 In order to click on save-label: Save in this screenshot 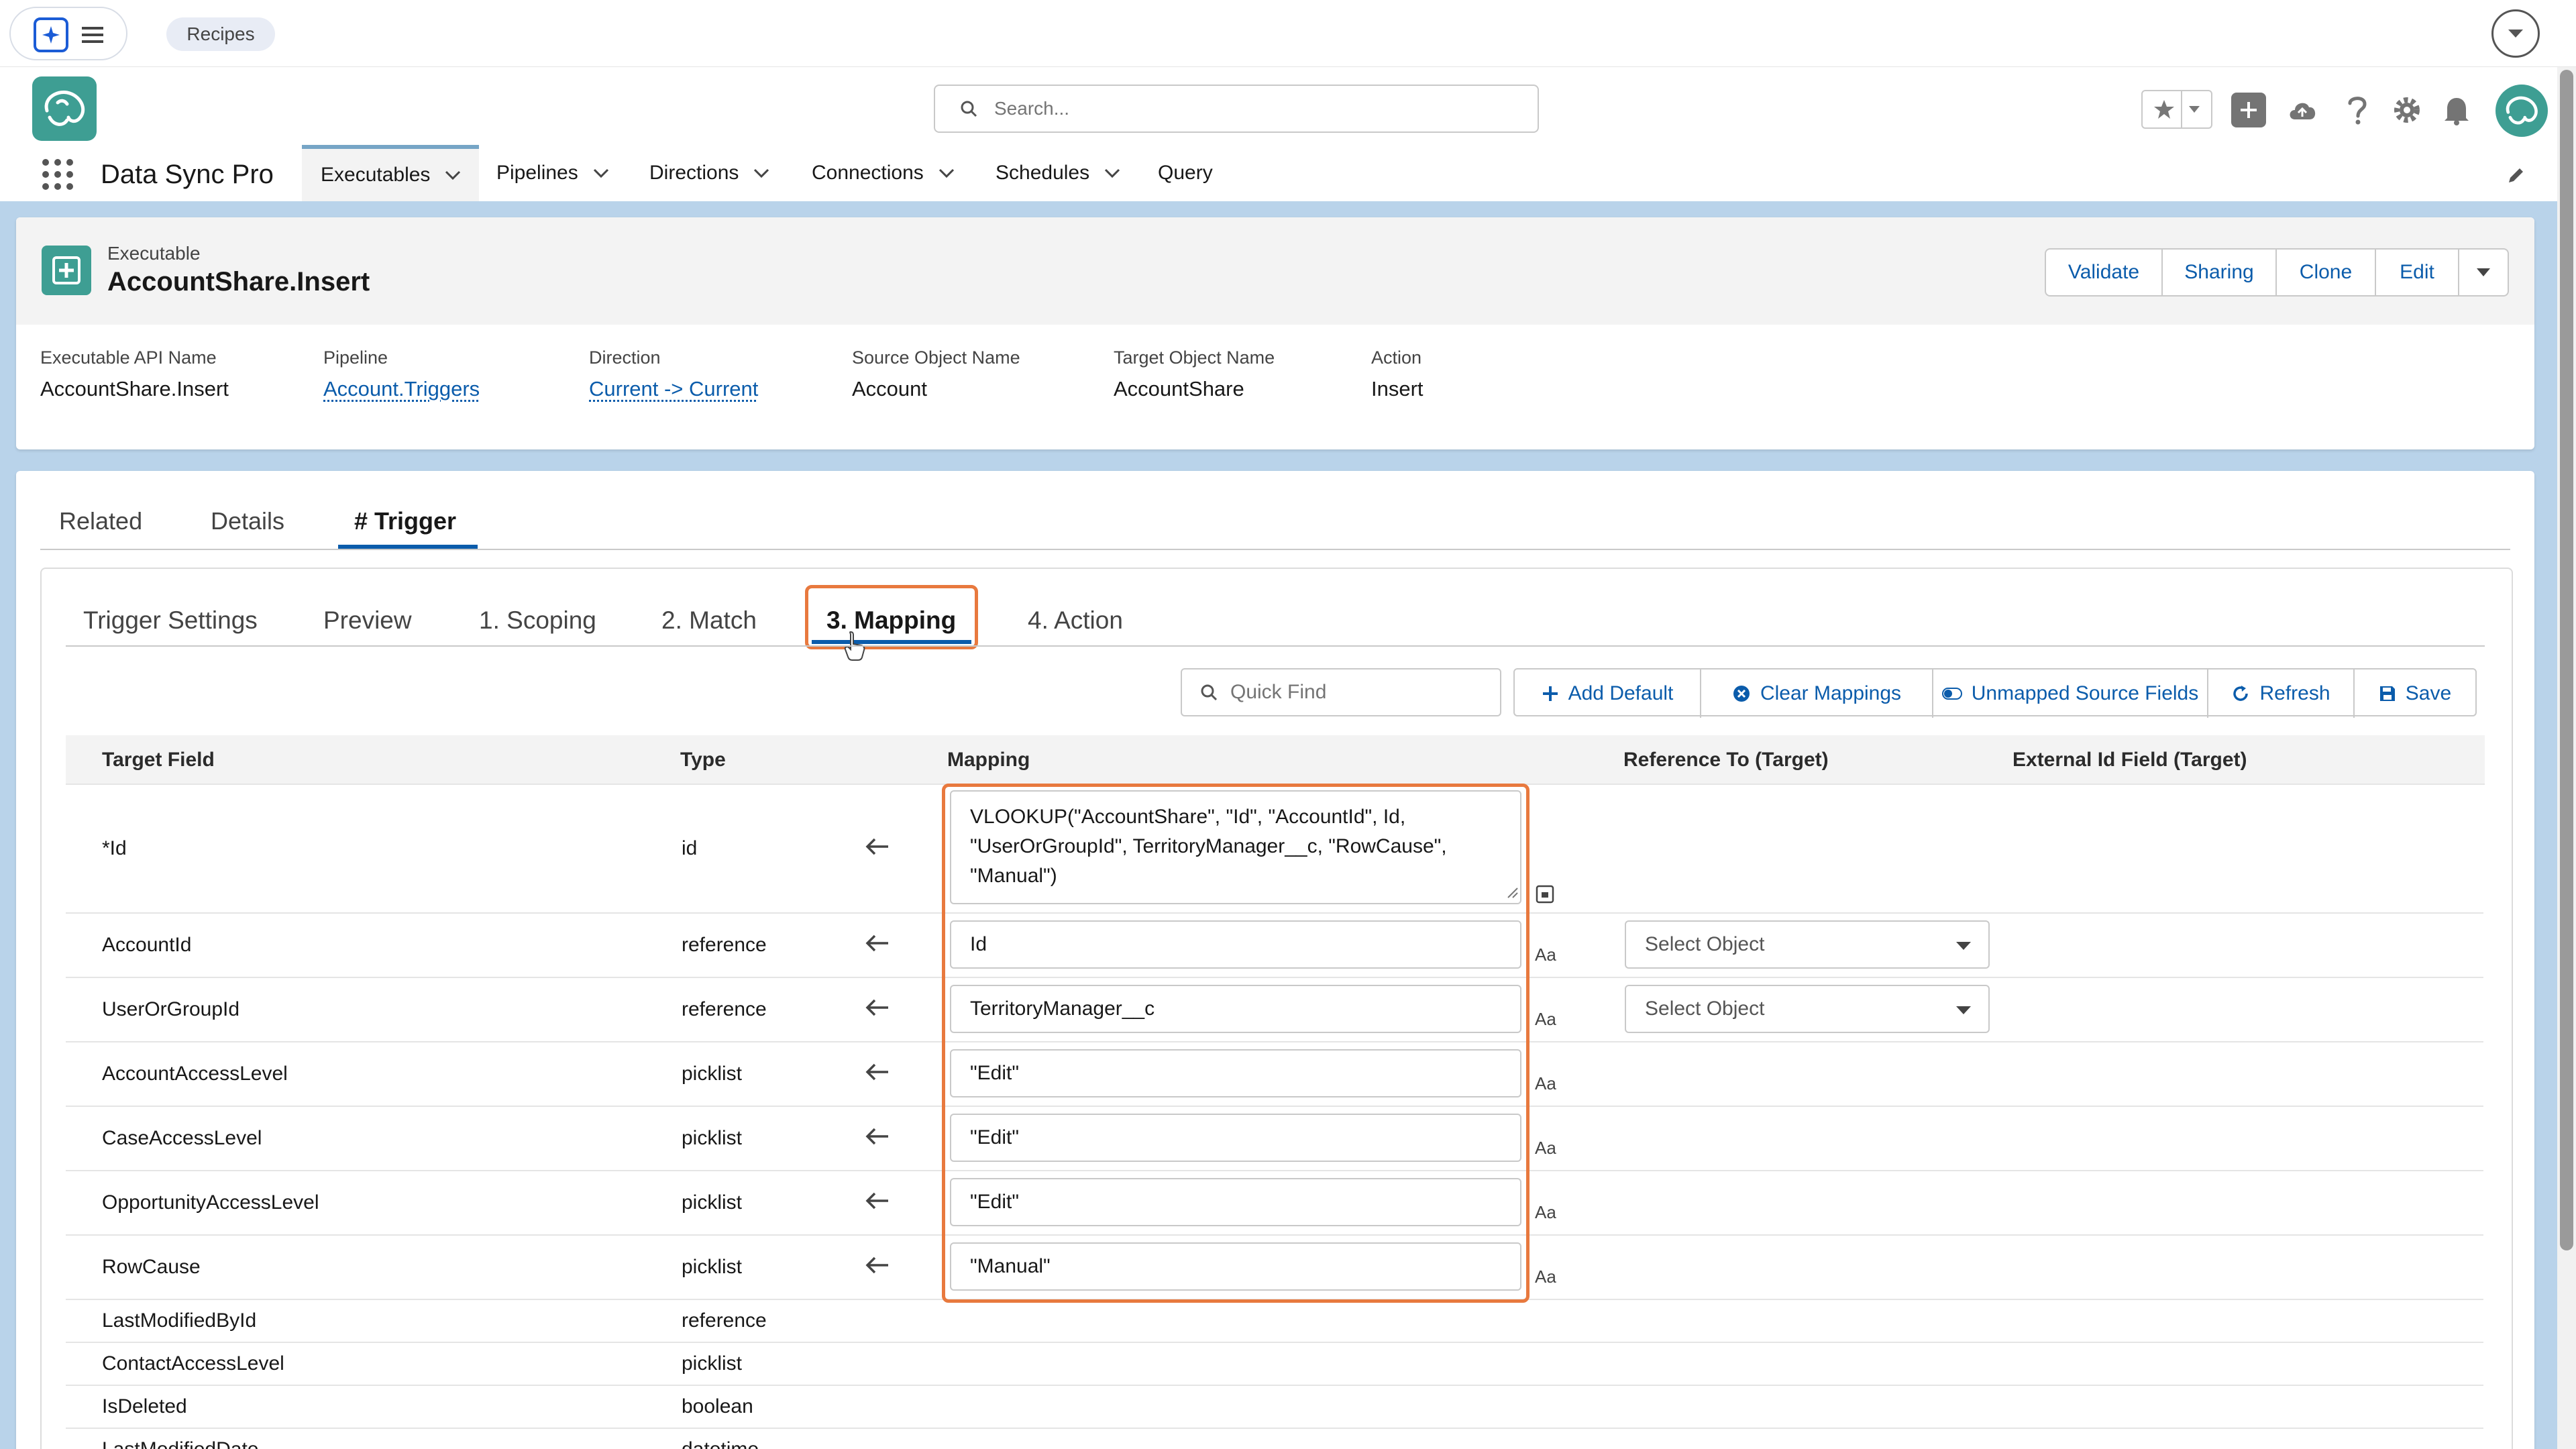, I will do `click(2428, 693)`.